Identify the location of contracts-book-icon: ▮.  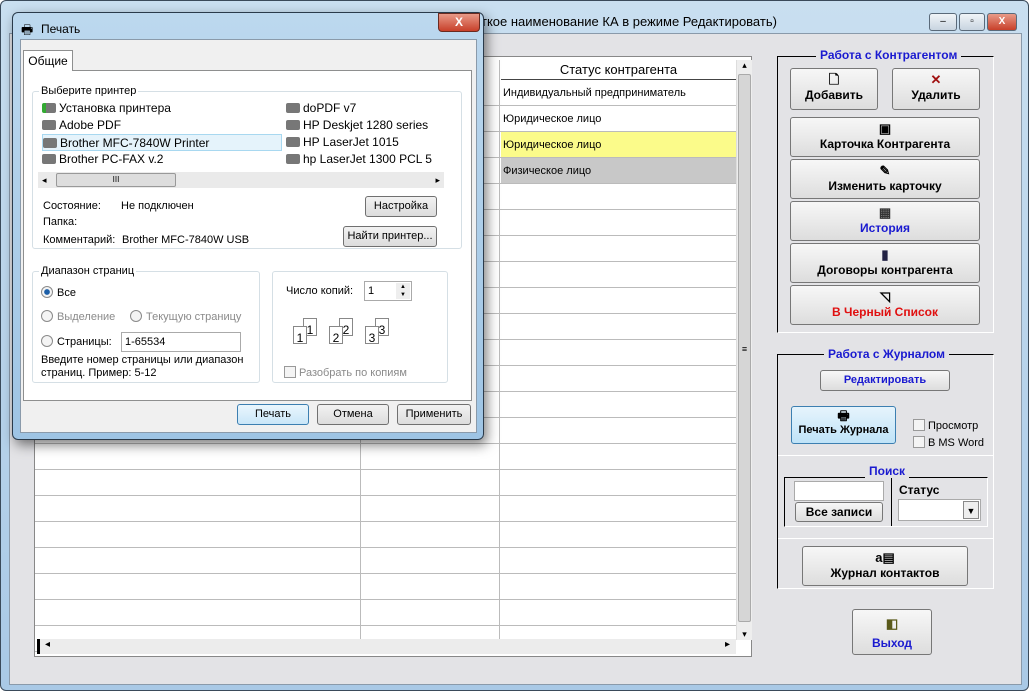
(885, 254).